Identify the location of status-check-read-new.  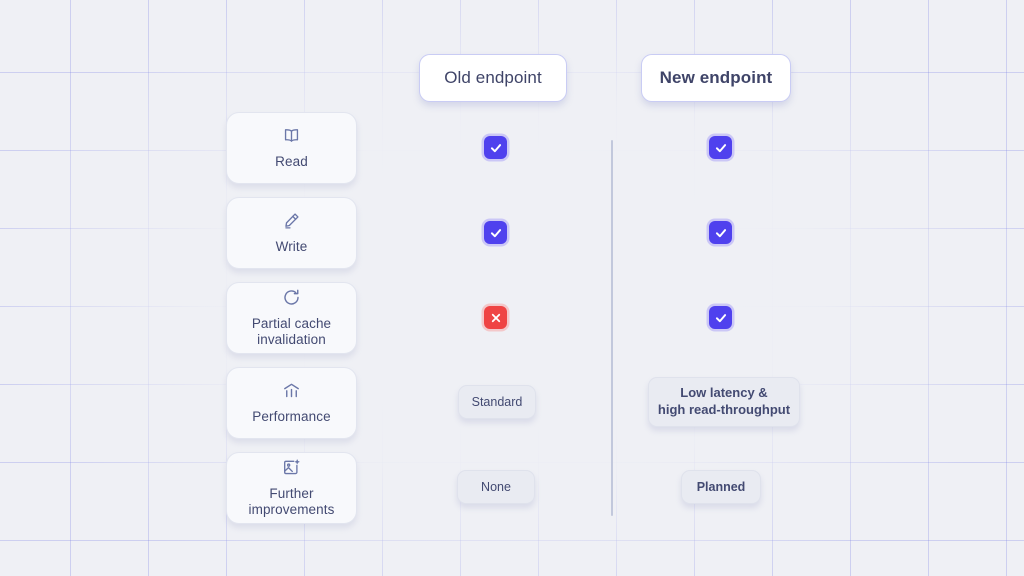
(720, 147).